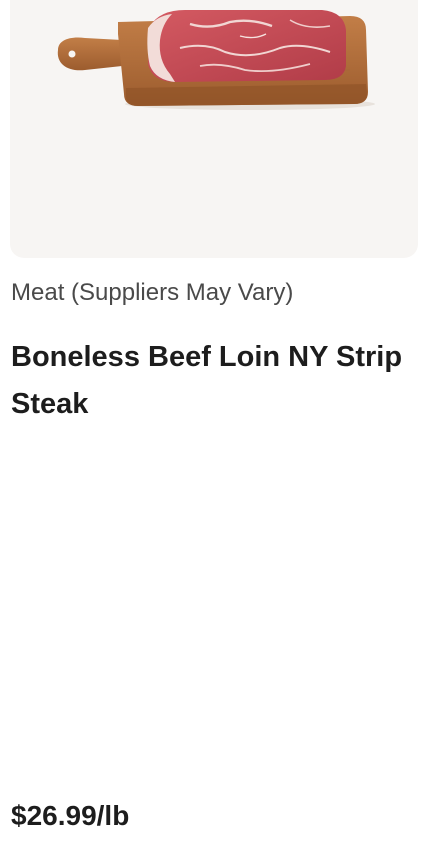 The width and height of the screenshot is (440, 854). I want to click on steak-on-board-illustration, so click(216, 60).